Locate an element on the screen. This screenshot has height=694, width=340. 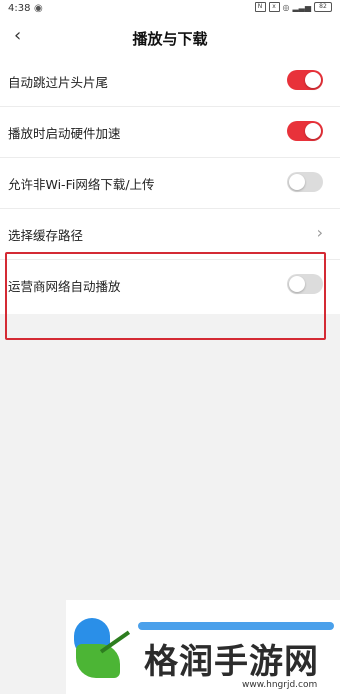
non-wifi-download-toggle is located at coordinates (305, 182).